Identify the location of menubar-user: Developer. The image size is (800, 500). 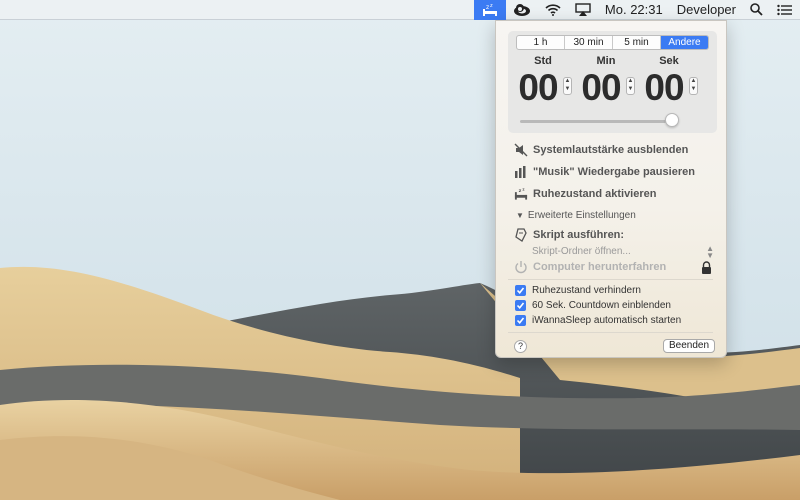
(706, 10).